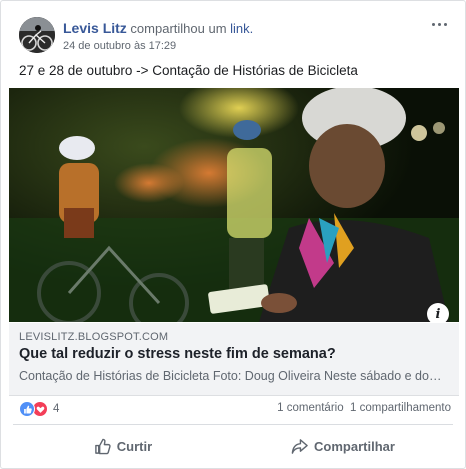 The height and width of the screenshot is (469, 466). What do you see at coordinates (119, 46) in the screenshot?
I see `post-timestamp: 24 de outubro às 17:29` at bounding box center [119, 46].